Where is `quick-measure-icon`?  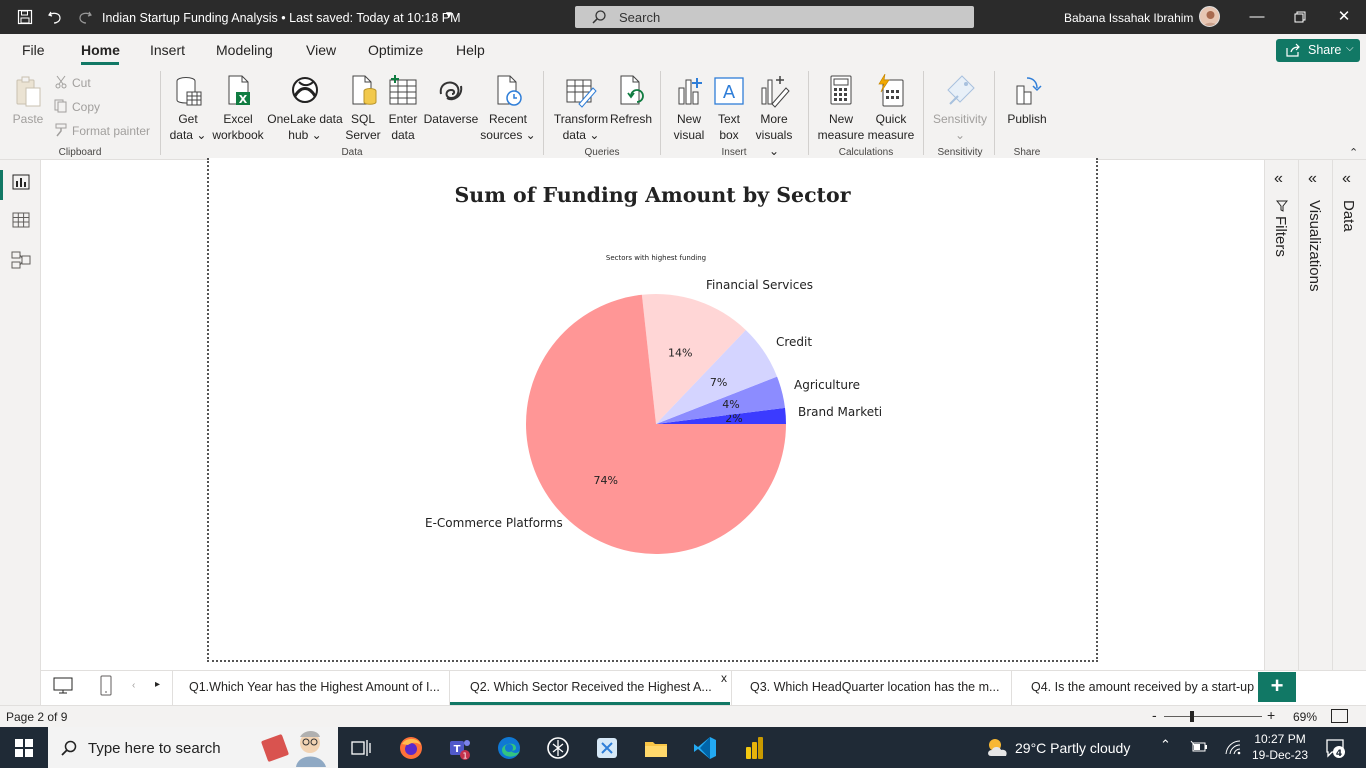 quick-measure-icon is located at coordinates (891, 90).